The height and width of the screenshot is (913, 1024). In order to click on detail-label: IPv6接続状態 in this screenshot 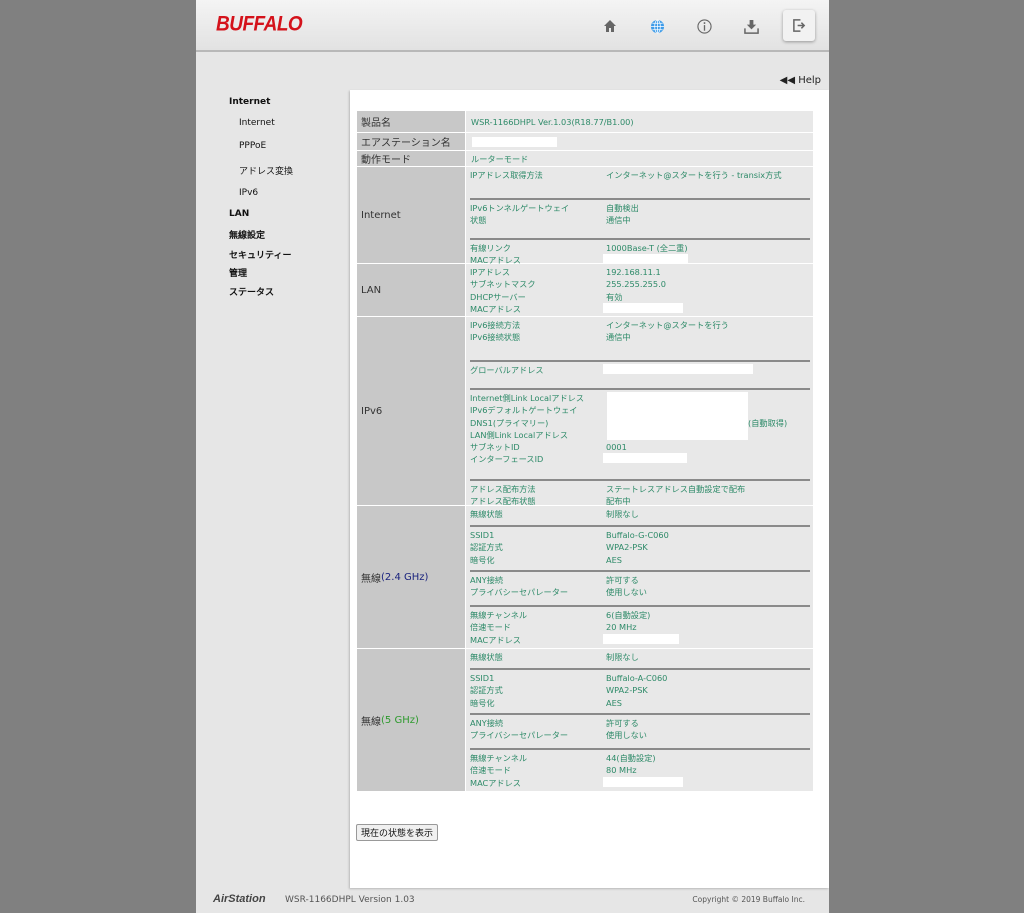, I will do `click(495, 337)`.